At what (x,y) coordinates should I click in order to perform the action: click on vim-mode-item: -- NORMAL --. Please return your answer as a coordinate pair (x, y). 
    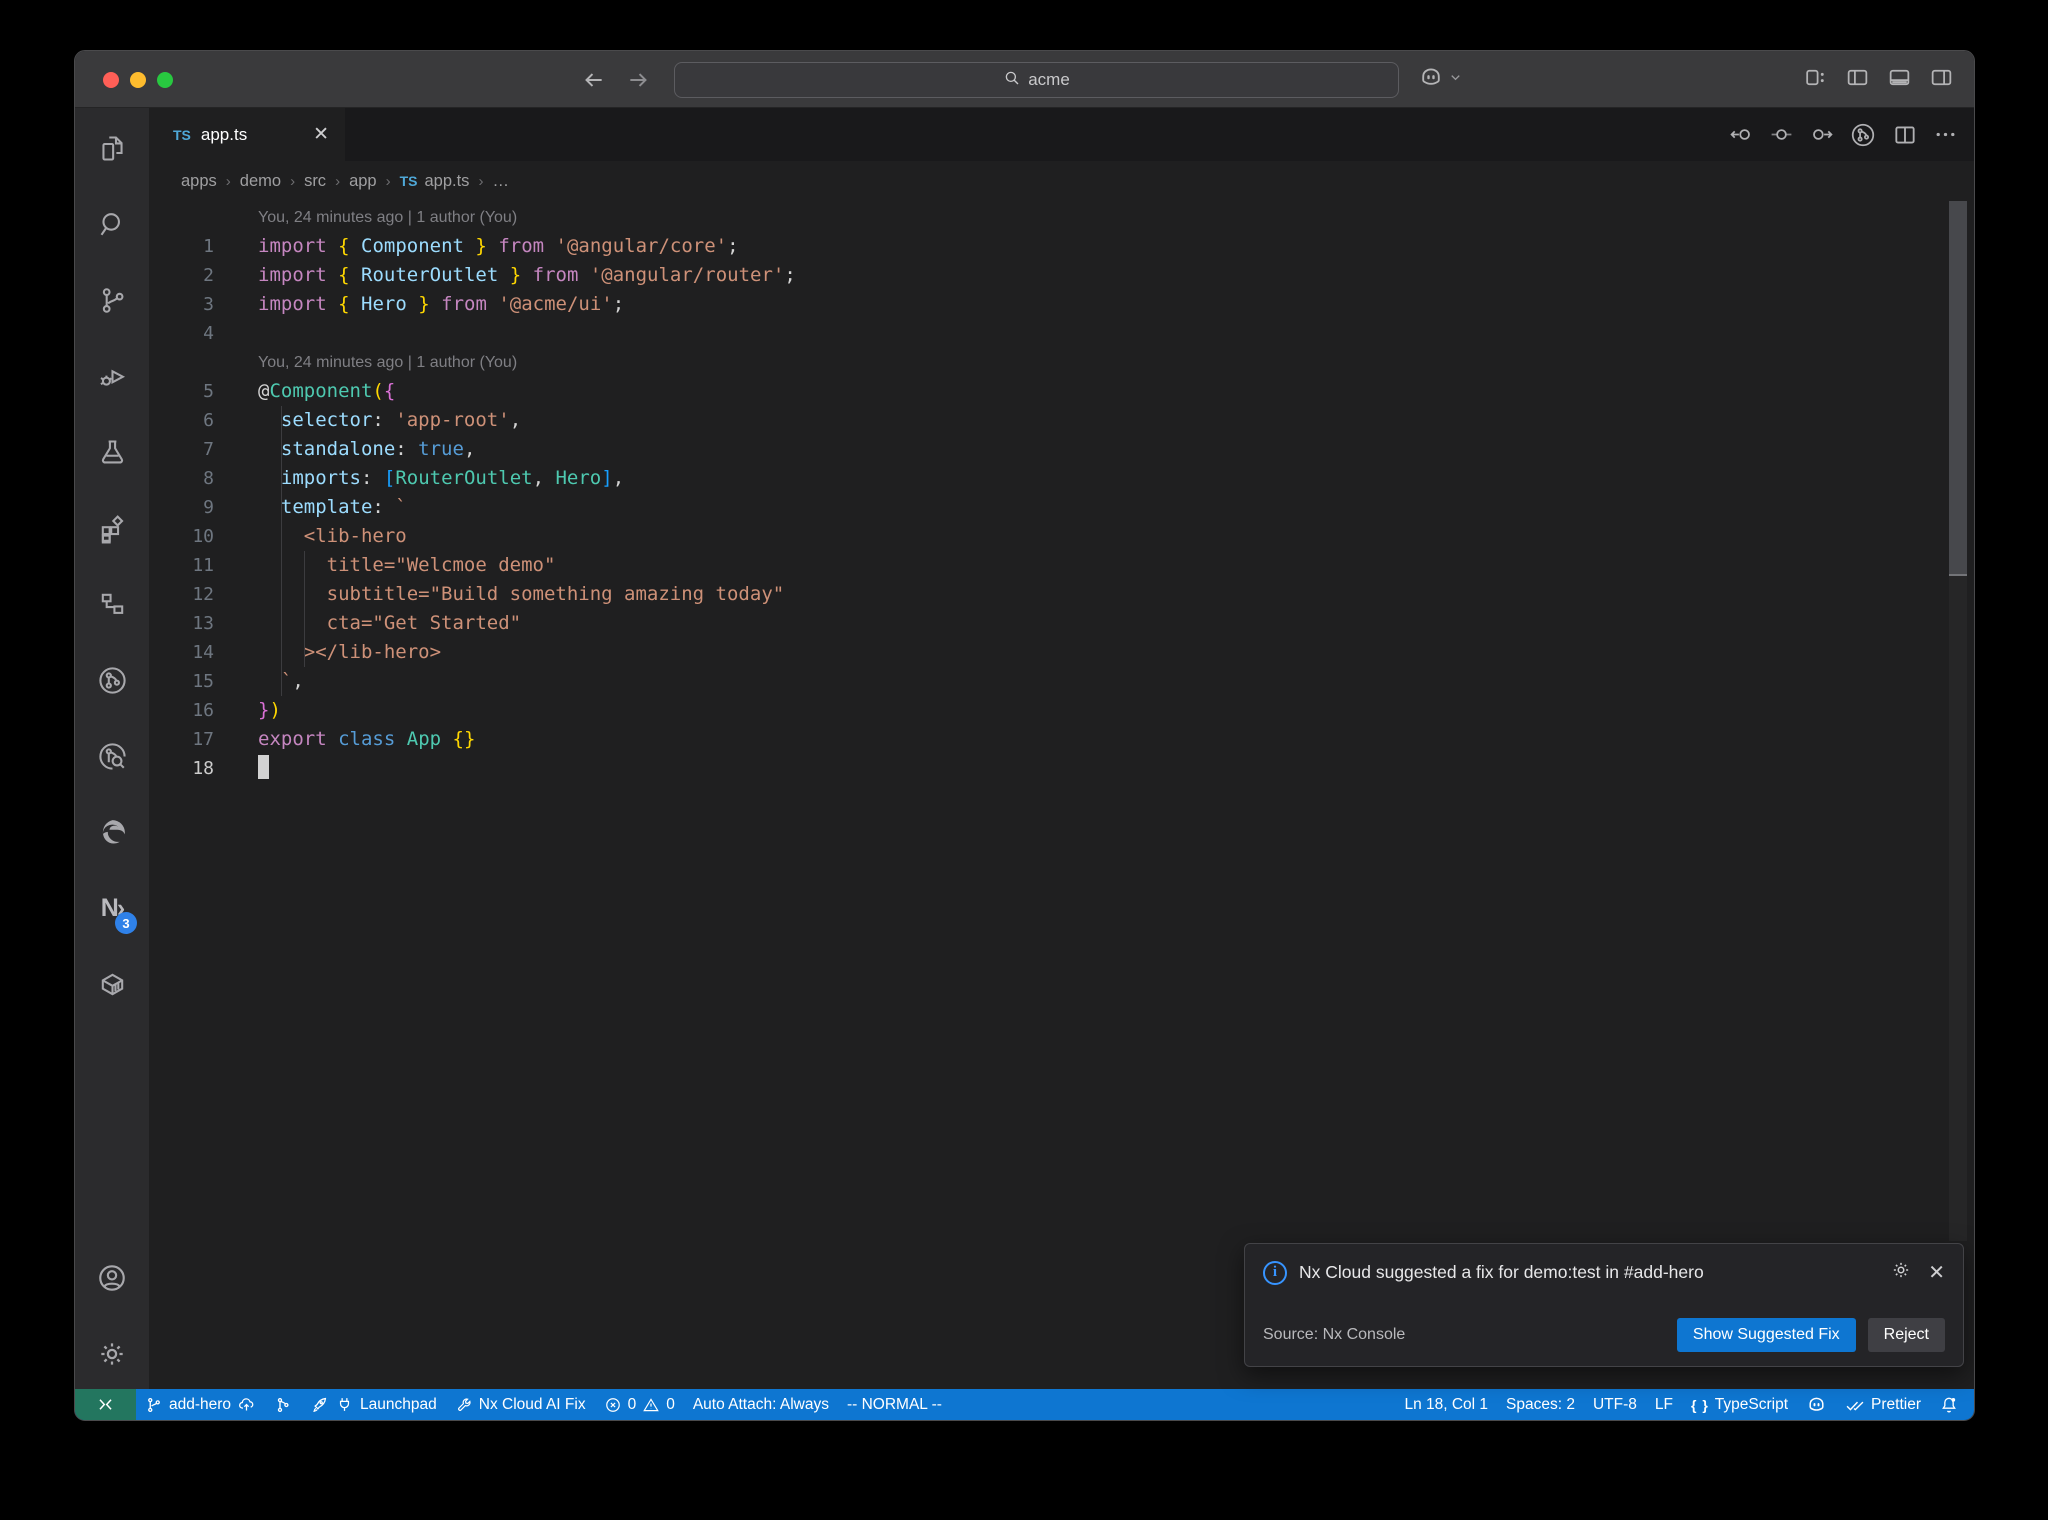
    Looking at the image, I should click on (894, 1404).